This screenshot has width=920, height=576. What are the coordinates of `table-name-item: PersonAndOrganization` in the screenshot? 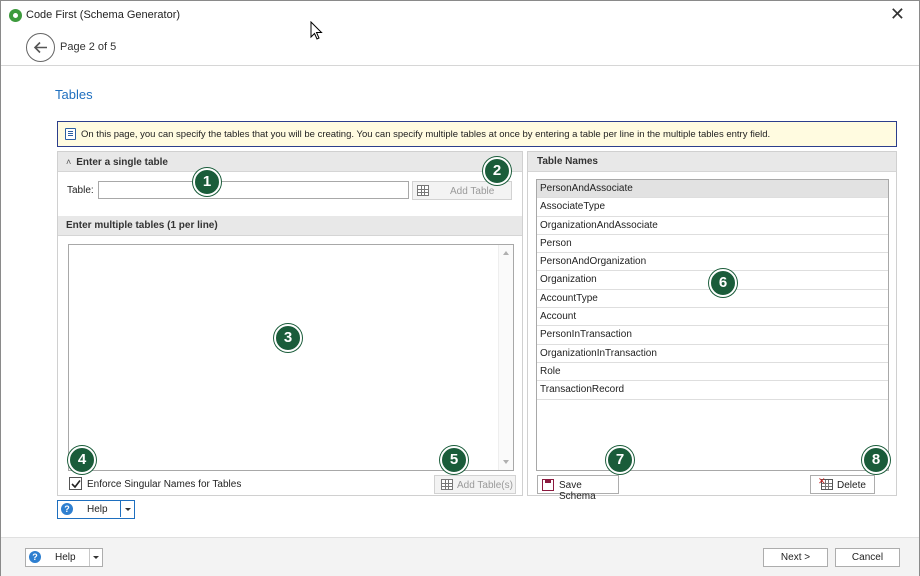 It's located at (712, 262).